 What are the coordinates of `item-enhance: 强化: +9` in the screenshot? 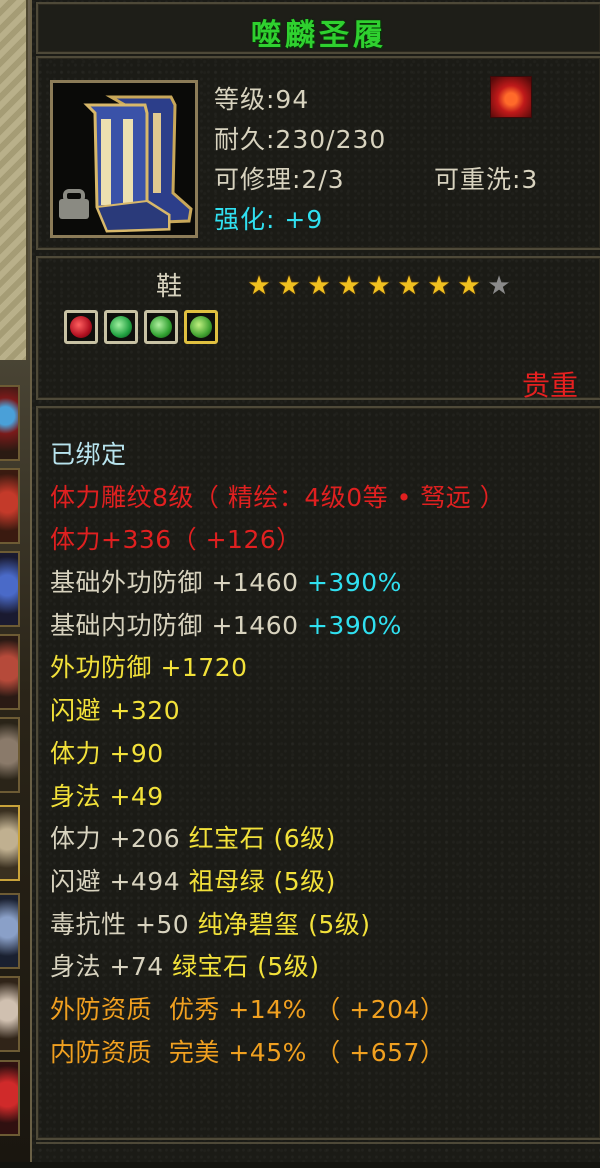 It's located at (268, 218).